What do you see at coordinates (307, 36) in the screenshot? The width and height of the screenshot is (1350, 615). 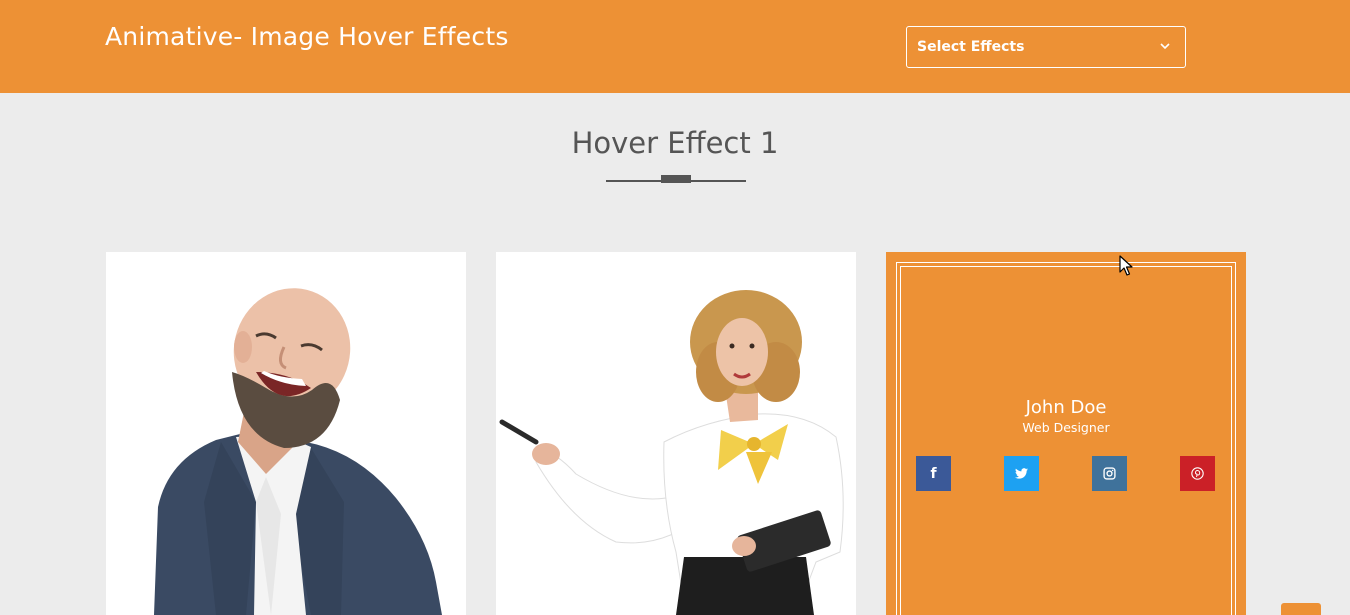 I see `app-title: Animative- Image Hover Effects` at bounding box center [307, 36].